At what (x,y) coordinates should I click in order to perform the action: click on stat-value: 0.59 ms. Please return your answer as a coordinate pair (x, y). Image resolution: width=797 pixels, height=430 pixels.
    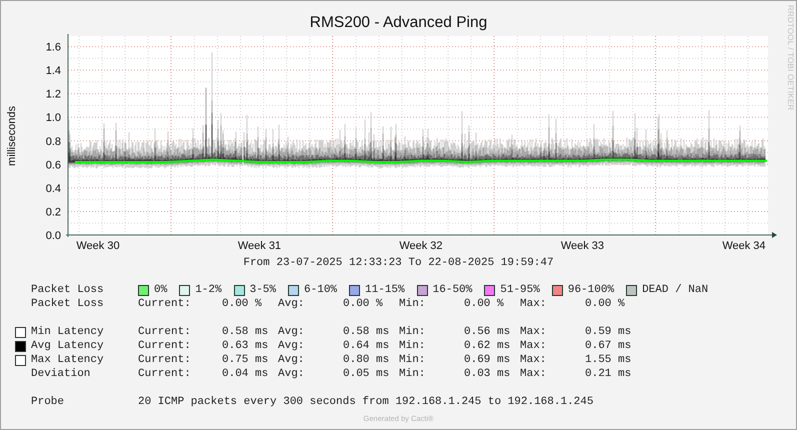
    Looking at the image, I should click on (608, 332).